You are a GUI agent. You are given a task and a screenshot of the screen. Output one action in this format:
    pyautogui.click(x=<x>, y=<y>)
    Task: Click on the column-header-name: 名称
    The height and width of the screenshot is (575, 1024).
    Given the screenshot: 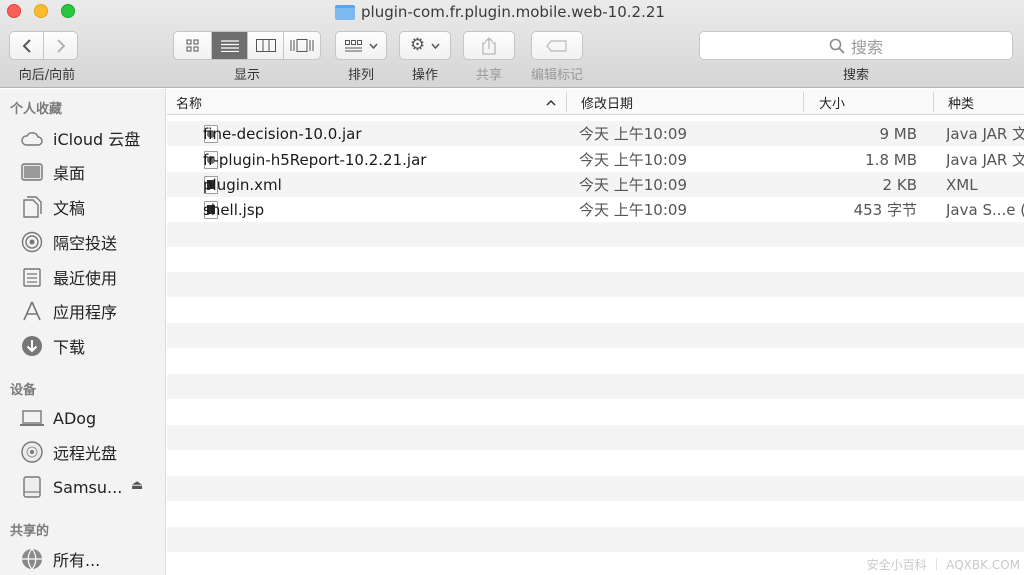 What is the action you would take?
    pyautogui.click(x=366, y=102)
    